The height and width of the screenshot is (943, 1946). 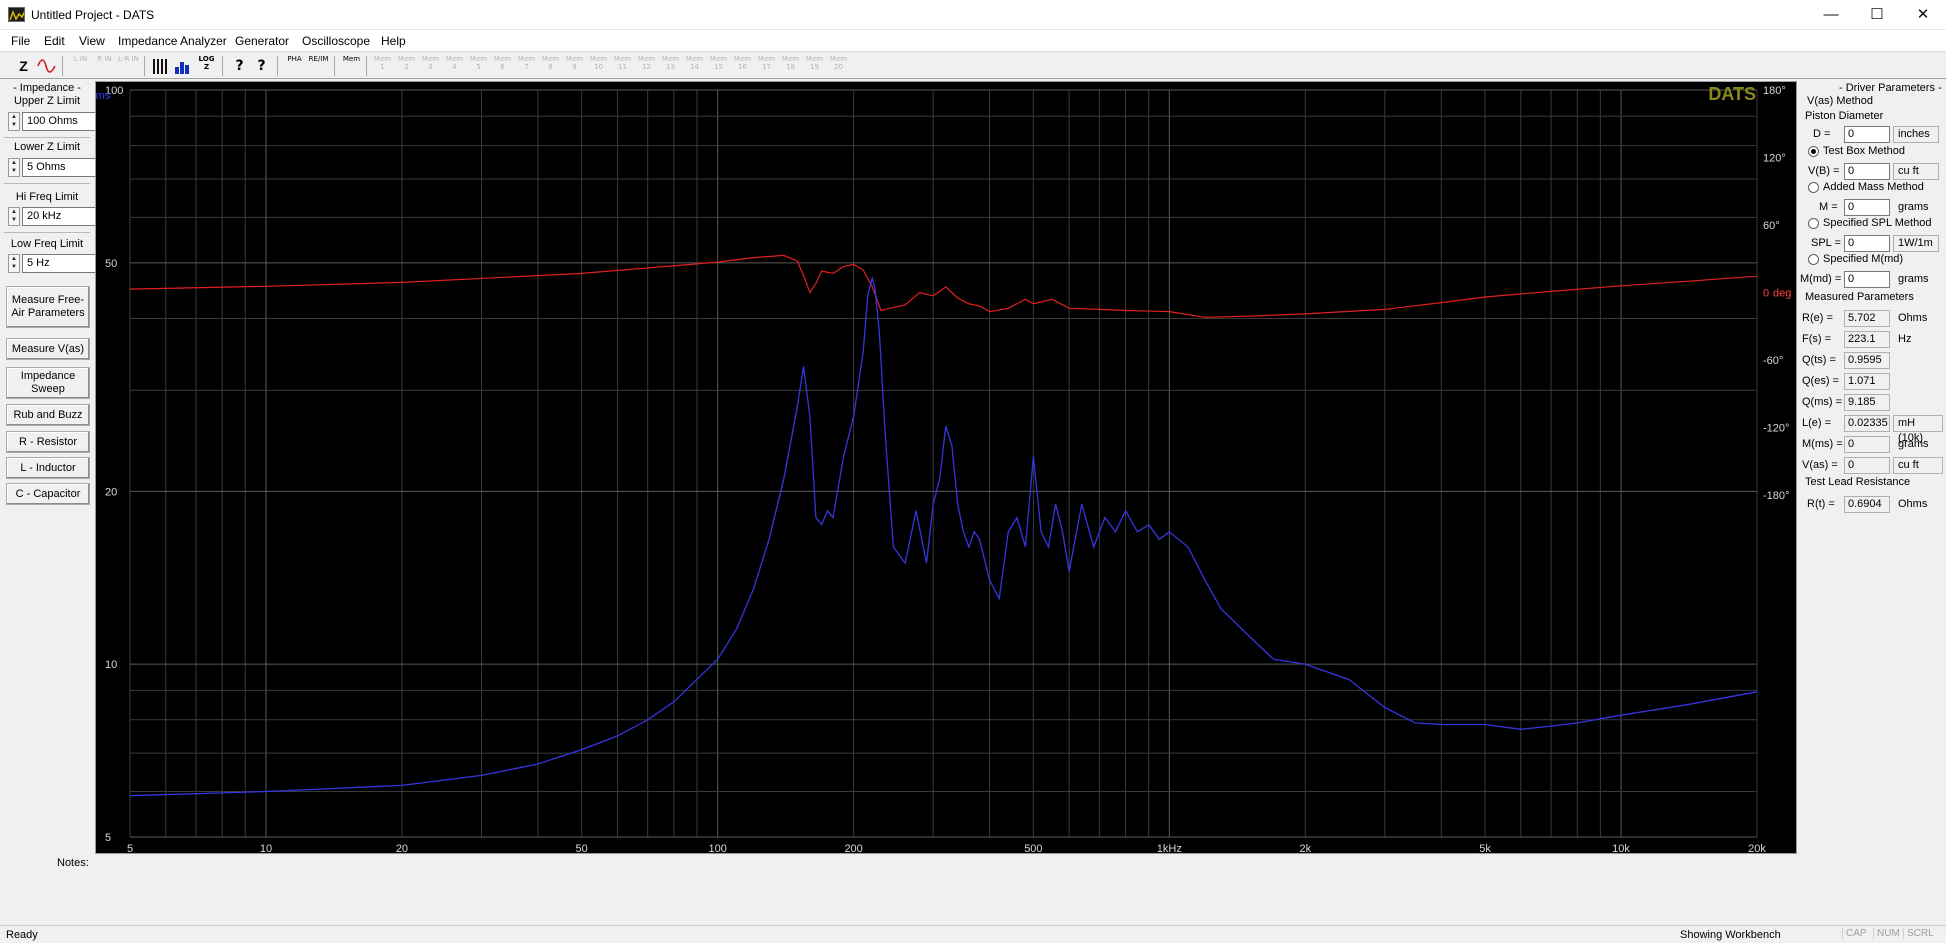 I want to click on menu-view: View, so click(x=92, y=41).